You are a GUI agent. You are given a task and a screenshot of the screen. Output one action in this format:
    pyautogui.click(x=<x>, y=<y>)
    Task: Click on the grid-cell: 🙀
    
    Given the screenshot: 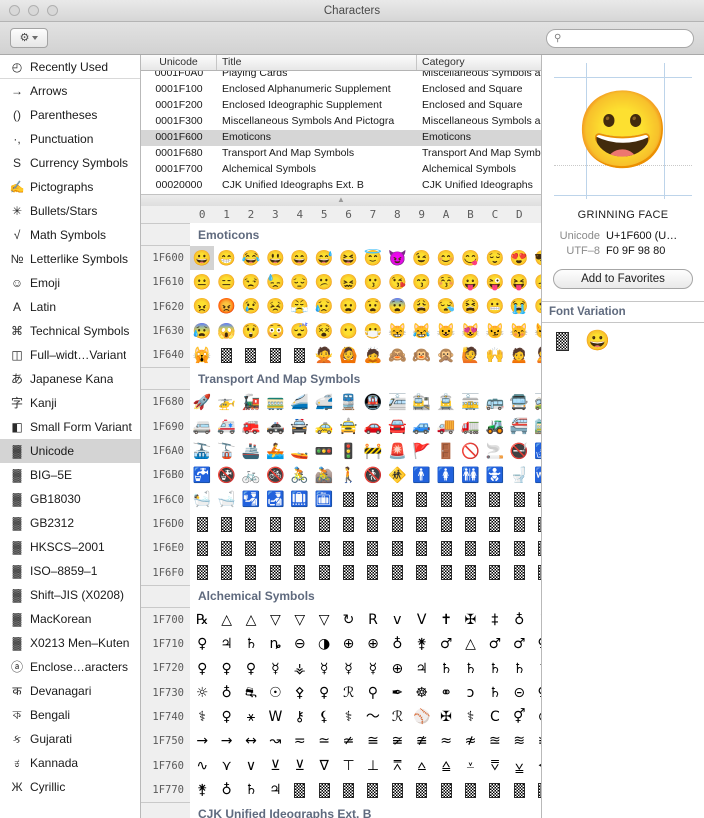 What is the action you would take?
    pyautogui.click(x=202, y=355)
    